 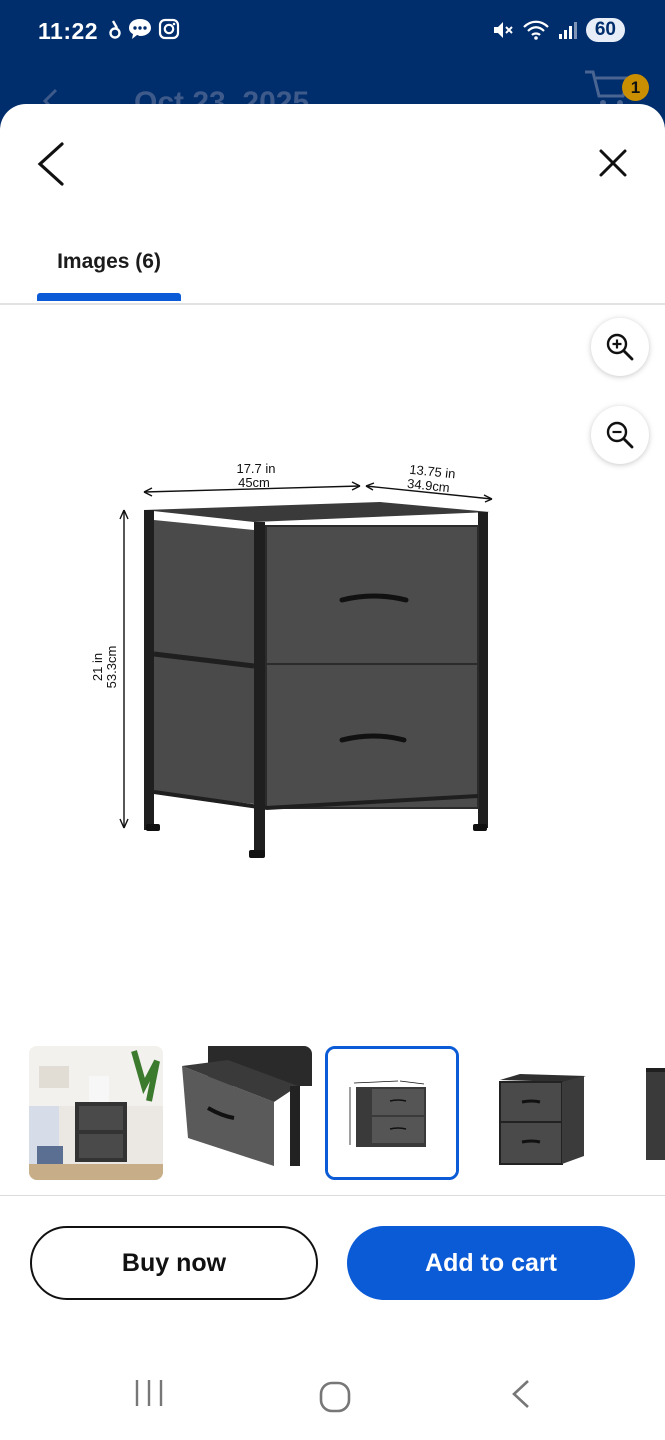 What do you see at coordinates (335, 1397) in the screenshot?
I see `home-icon` at bounding box center [335, 1397].